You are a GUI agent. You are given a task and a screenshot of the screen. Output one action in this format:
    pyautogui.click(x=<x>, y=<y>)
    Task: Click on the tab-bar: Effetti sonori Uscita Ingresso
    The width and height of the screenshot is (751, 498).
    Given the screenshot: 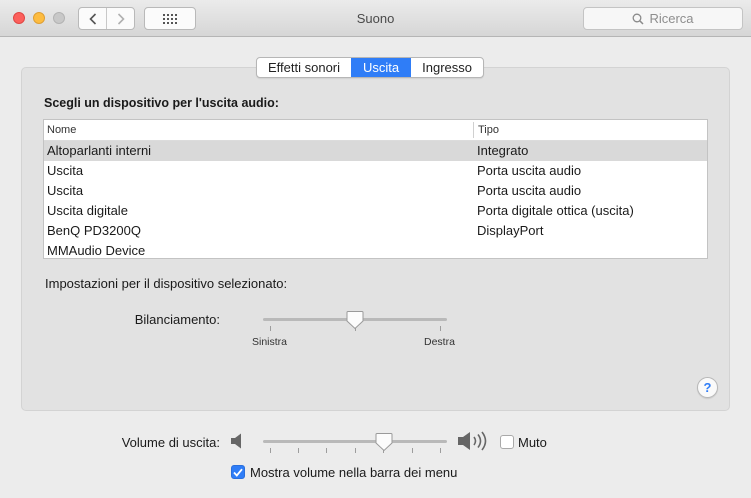 What is the action you would take?
    pyautogui.click(x=370, y=67)
    